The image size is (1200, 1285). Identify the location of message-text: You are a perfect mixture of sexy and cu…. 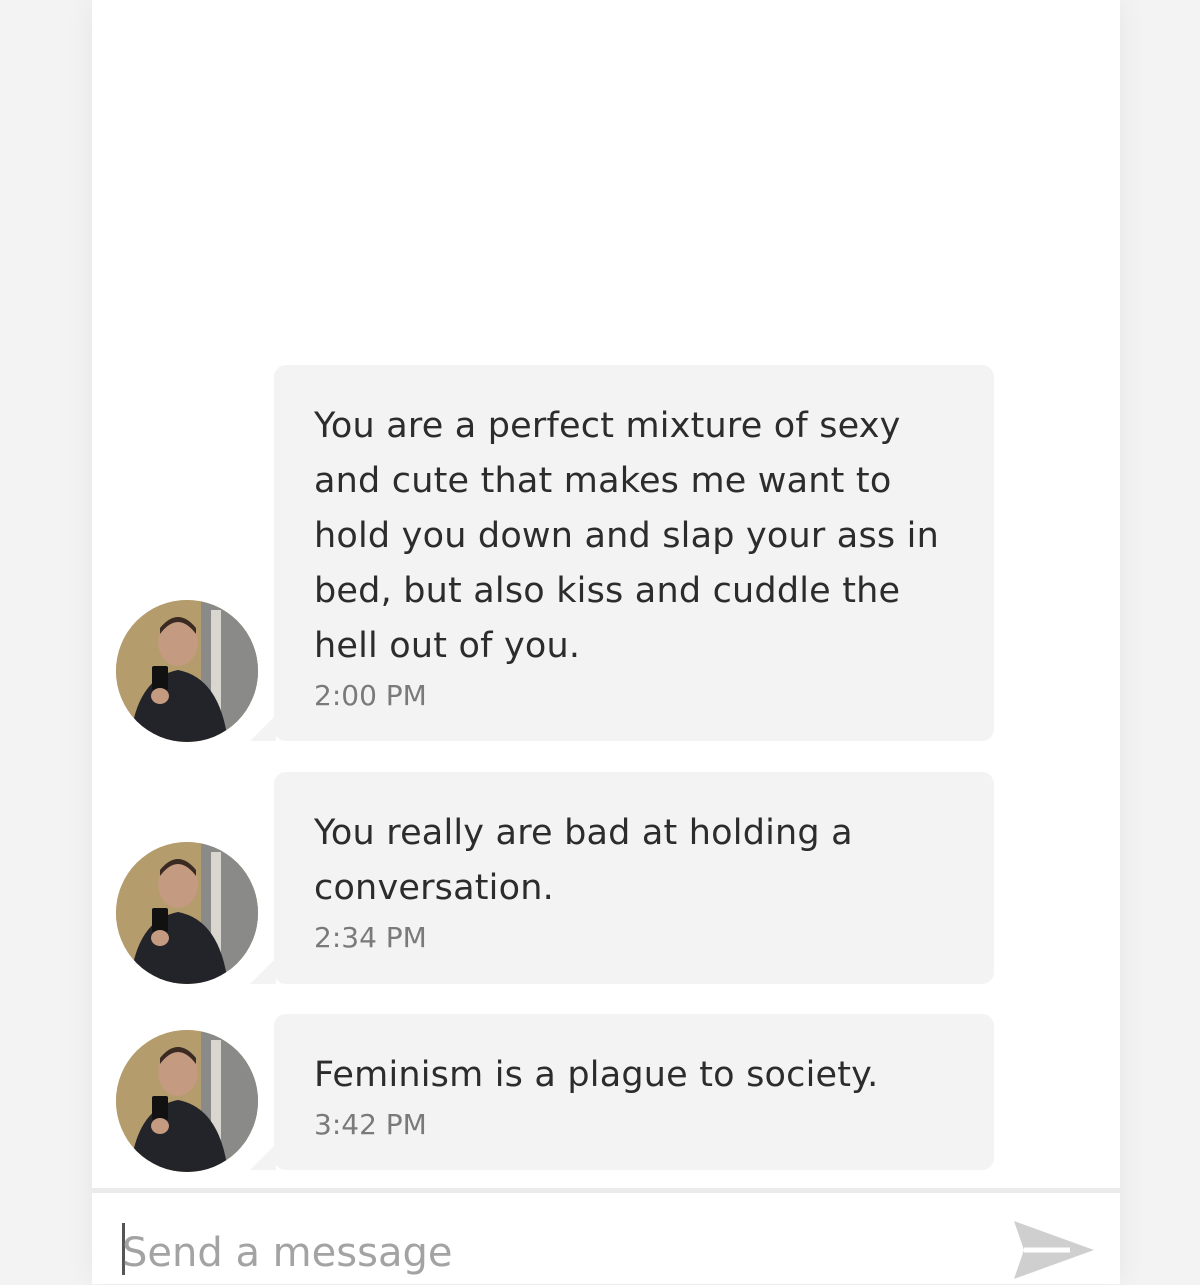
(626, 536).